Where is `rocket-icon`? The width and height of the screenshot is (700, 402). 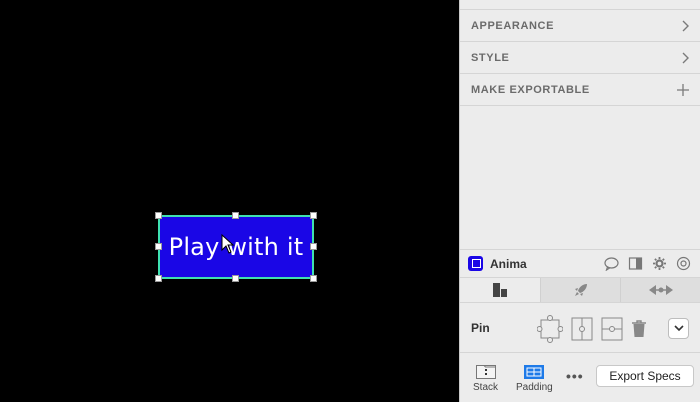 rocket-icon is located at coordinates (580, 290).